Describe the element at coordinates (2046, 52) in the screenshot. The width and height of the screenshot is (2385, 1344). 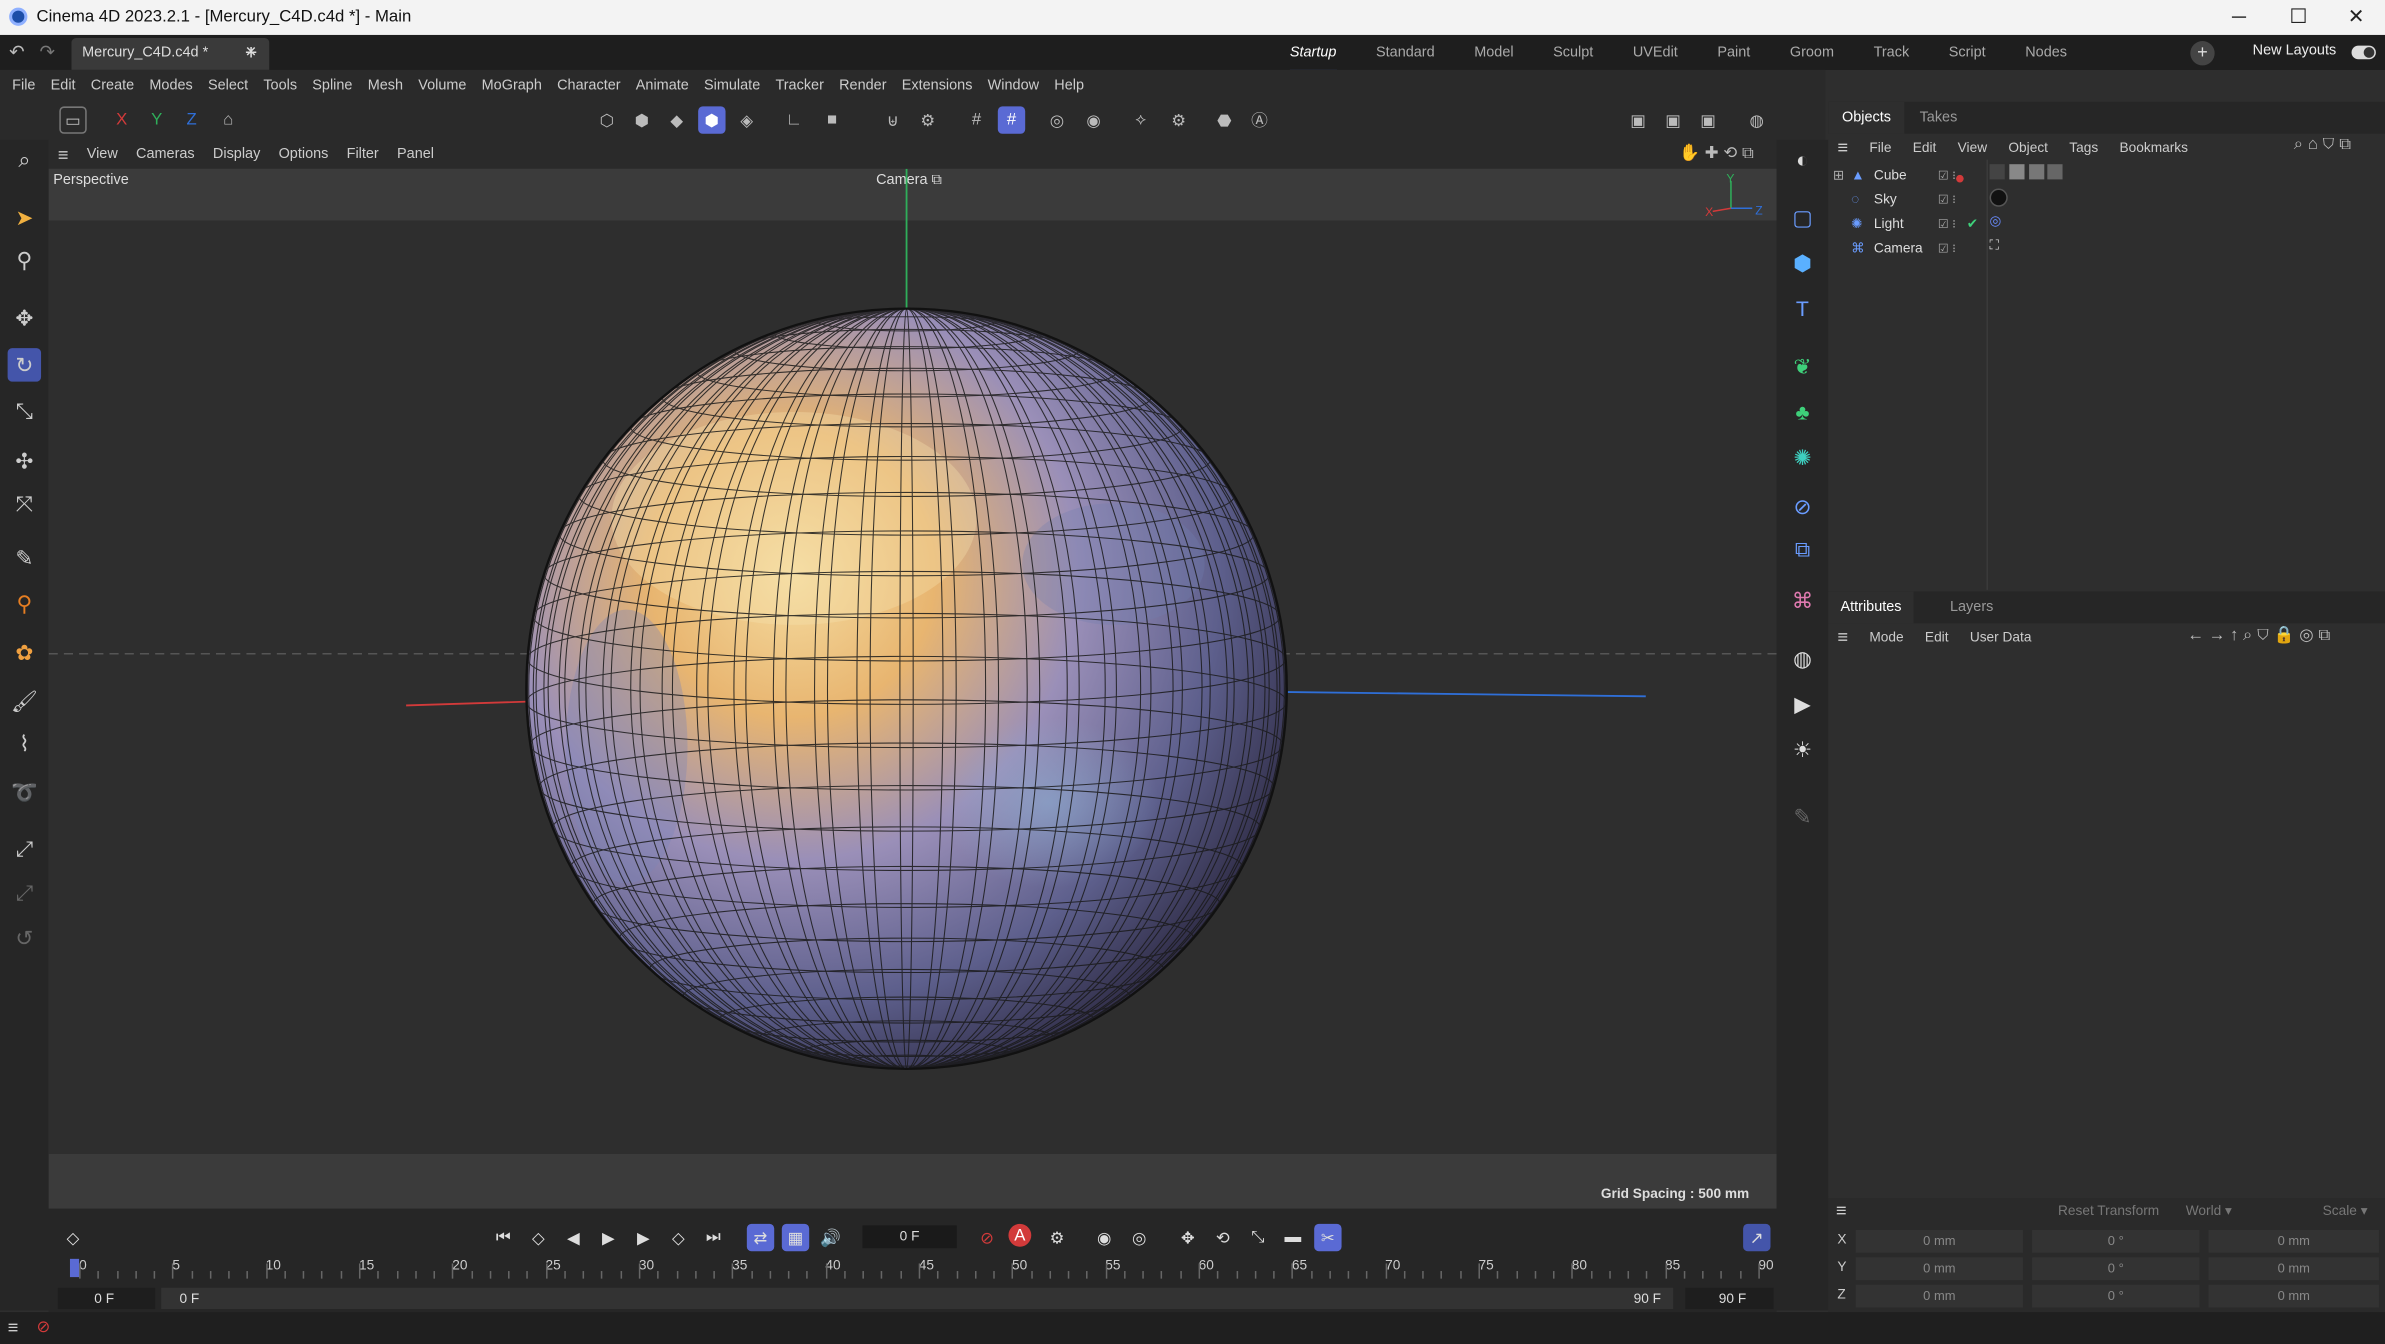
I see `layout-tab-nodes: Nodes` at that location.